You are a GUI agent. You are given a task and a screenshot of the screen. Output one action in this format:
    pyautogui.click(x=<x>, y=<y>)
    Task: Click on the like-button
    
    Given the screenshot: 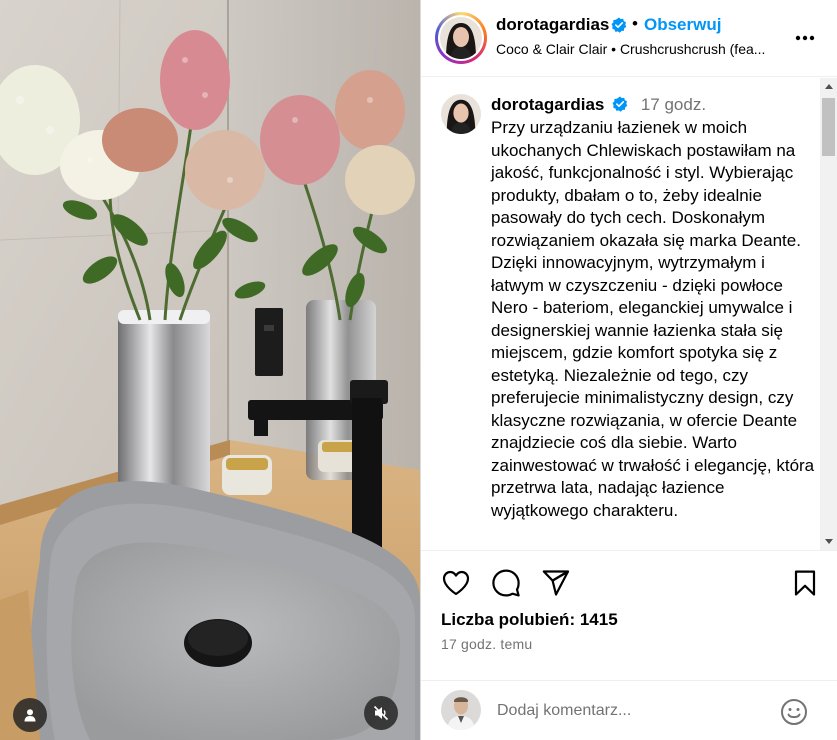 What is the action you would take?
    pyautogui.click(x=456, y=583)
    